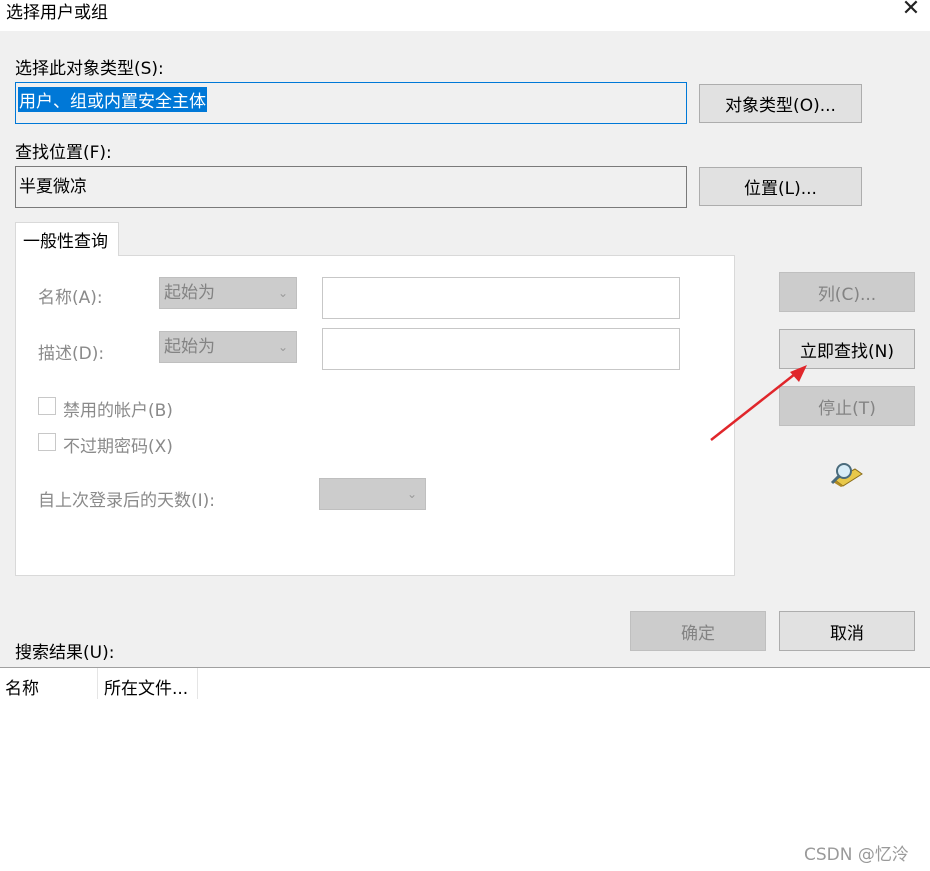  What do you see at coordinates (372, 494) in the screenshot?
I see `days-since-logon-select: ⌄` at bounding box center [372, 494].